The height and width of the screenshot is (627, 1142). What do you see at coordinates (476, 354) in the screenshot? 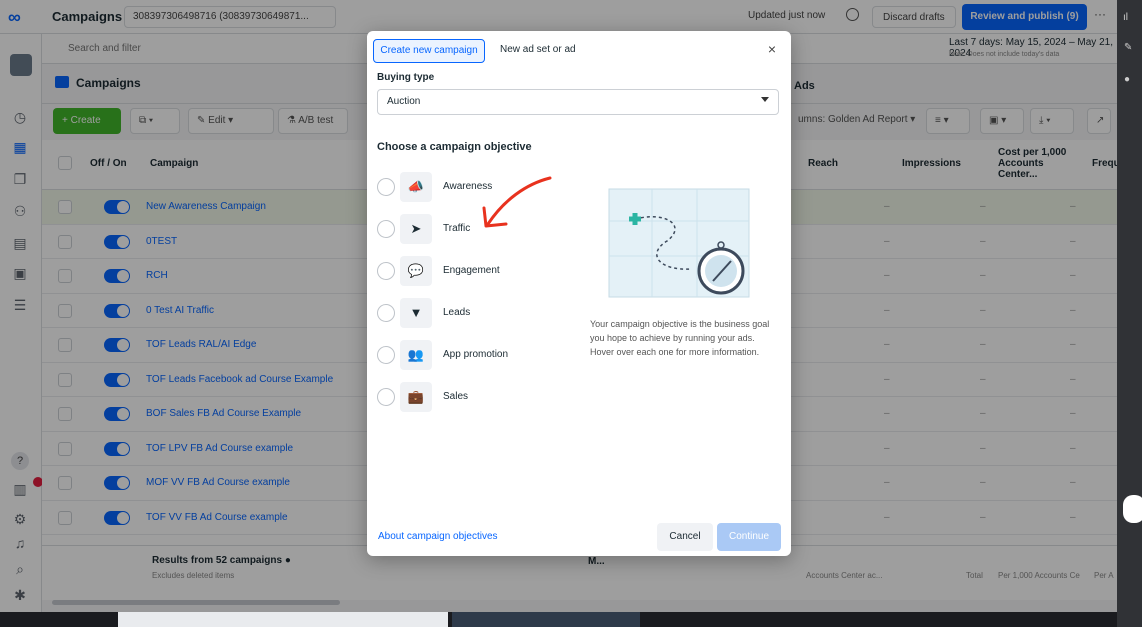
I see `objective-label: App promotion` at bounding box center [476, 354].